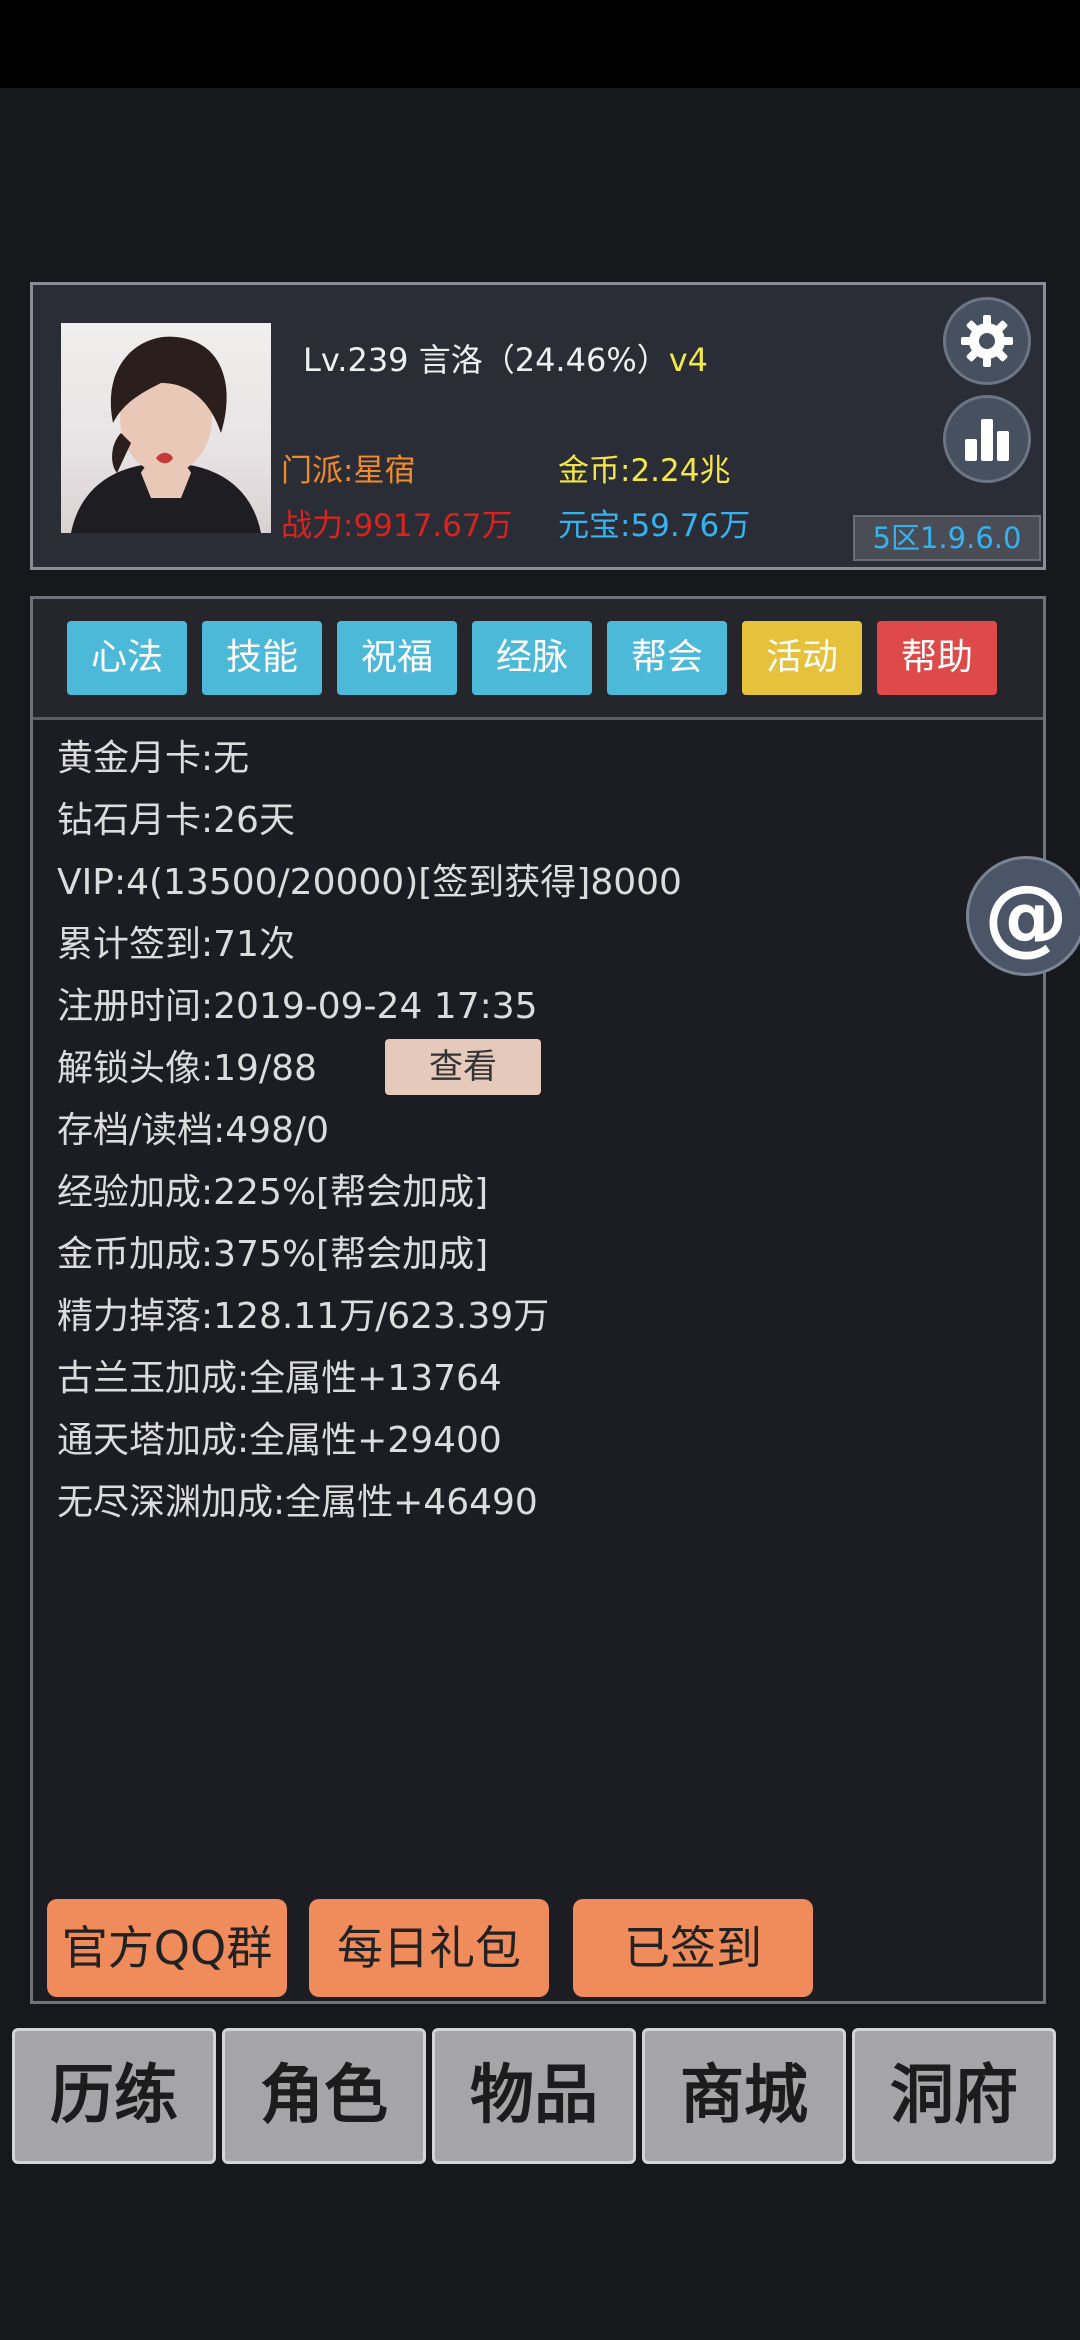 The height and width of the screenshot is (2340, 1080). Describe the element at coordinates (114, 2096) in the screenshot. I see `nav-training: 历练` at that location.